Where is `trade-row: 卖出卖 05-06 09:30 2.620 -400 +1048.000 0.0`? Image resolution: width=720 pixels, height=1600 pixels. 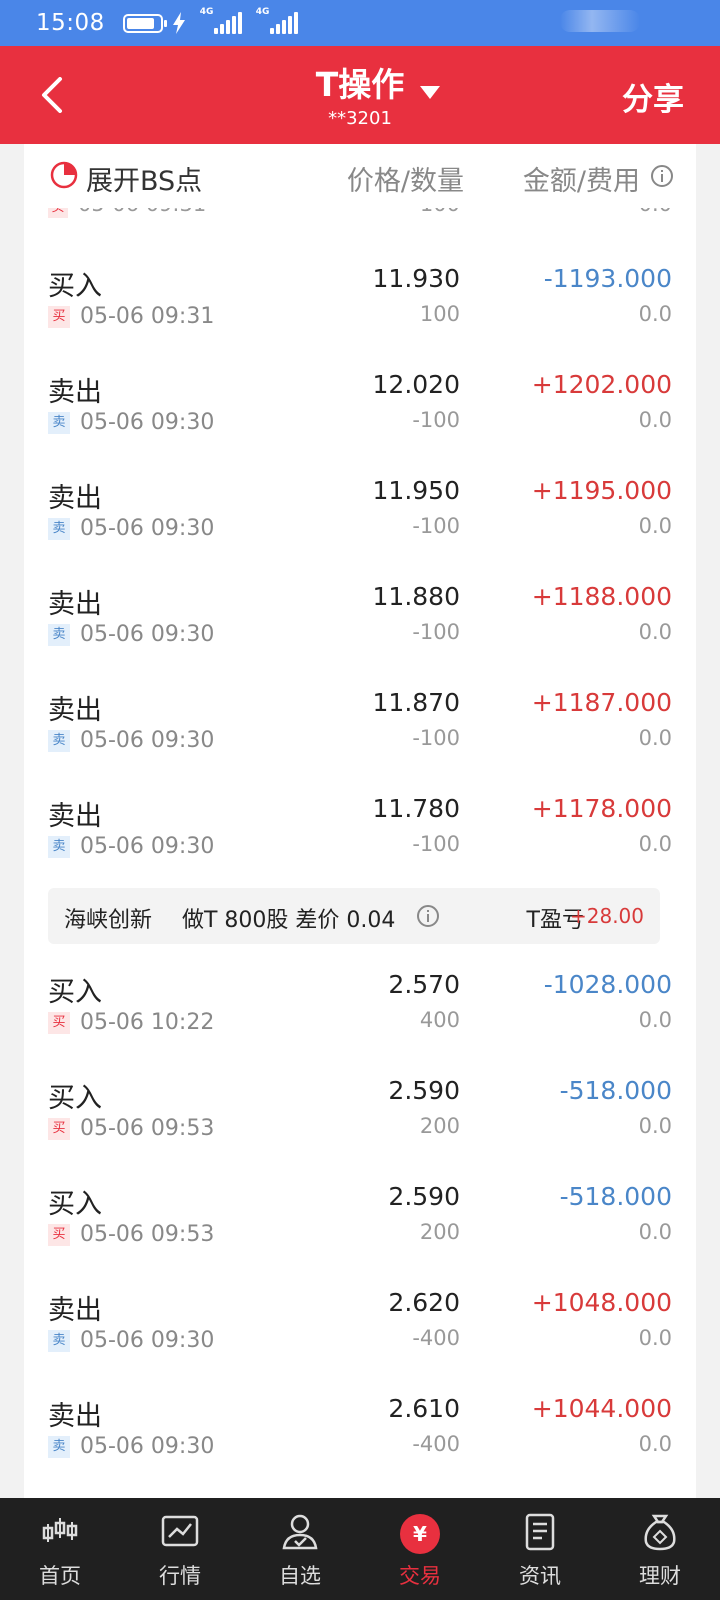 trade-row: 卖出卖 05-06 09:30 2.620 -400 +1048.000 0.0 is located at coordinates (360, 1323).